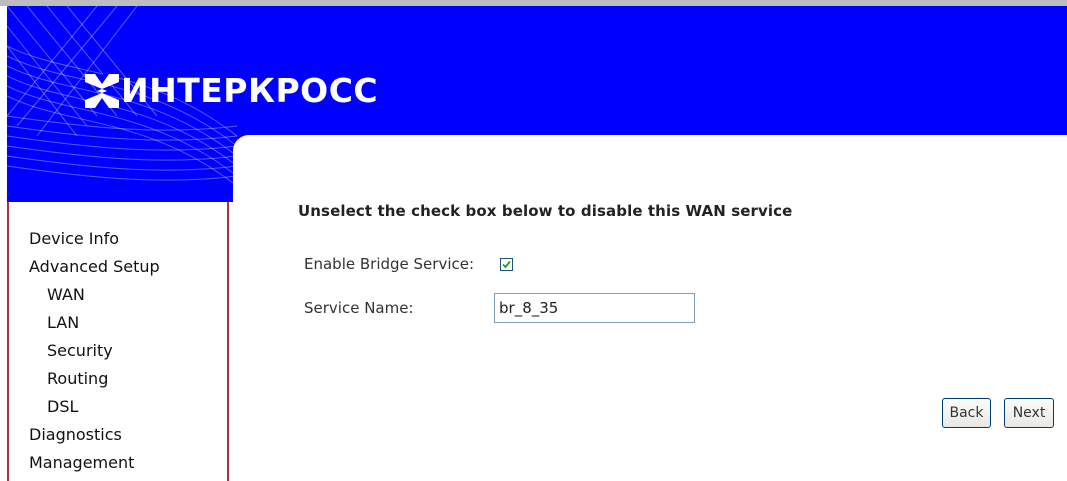 The width and height of the screenshot is (1067, 481). I want to click on enable-bridge-checkbox, so click(506, 264).